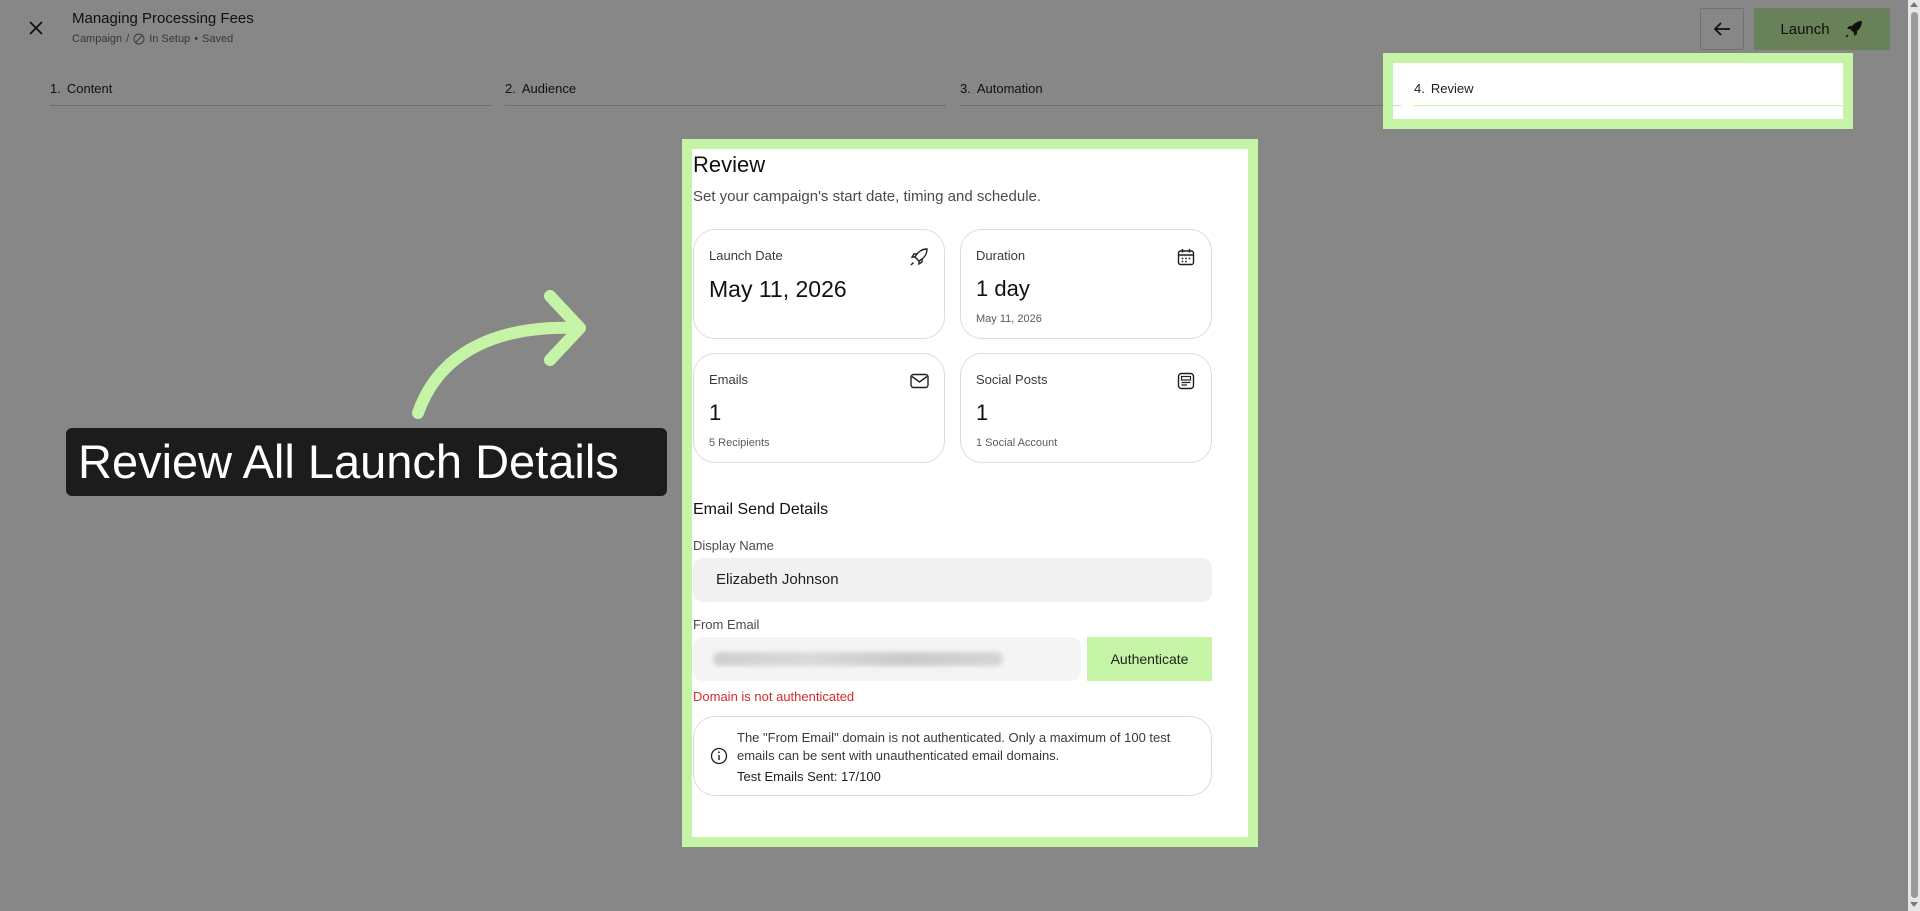  Describe the element at coordinates (1914, 455) in the screenshot. I see `scrollbar-thumb` at that location.